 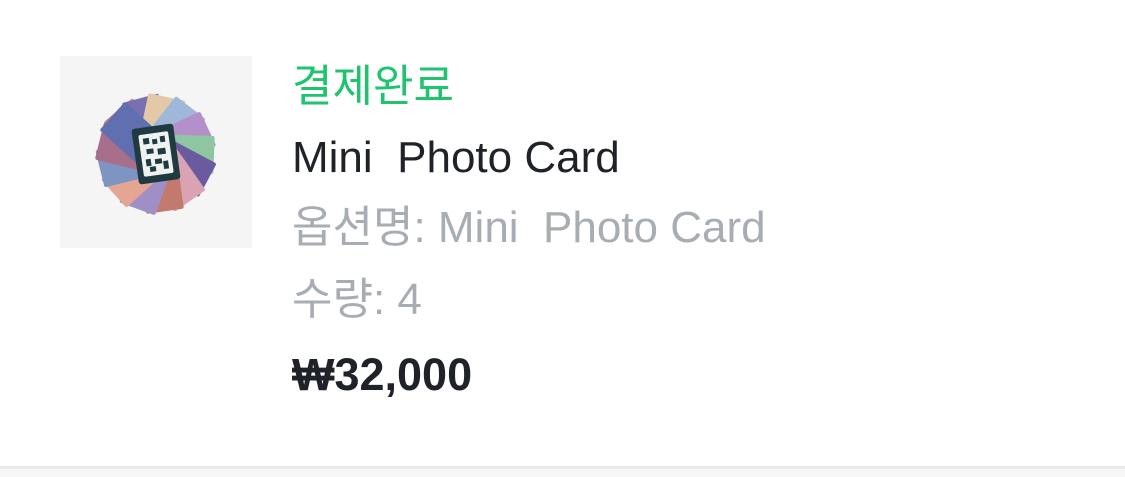 What do you see at coordinates (357, 299) in the screenshot?
I see `quantity: 수량: 4` at bounding box center [357, 299].